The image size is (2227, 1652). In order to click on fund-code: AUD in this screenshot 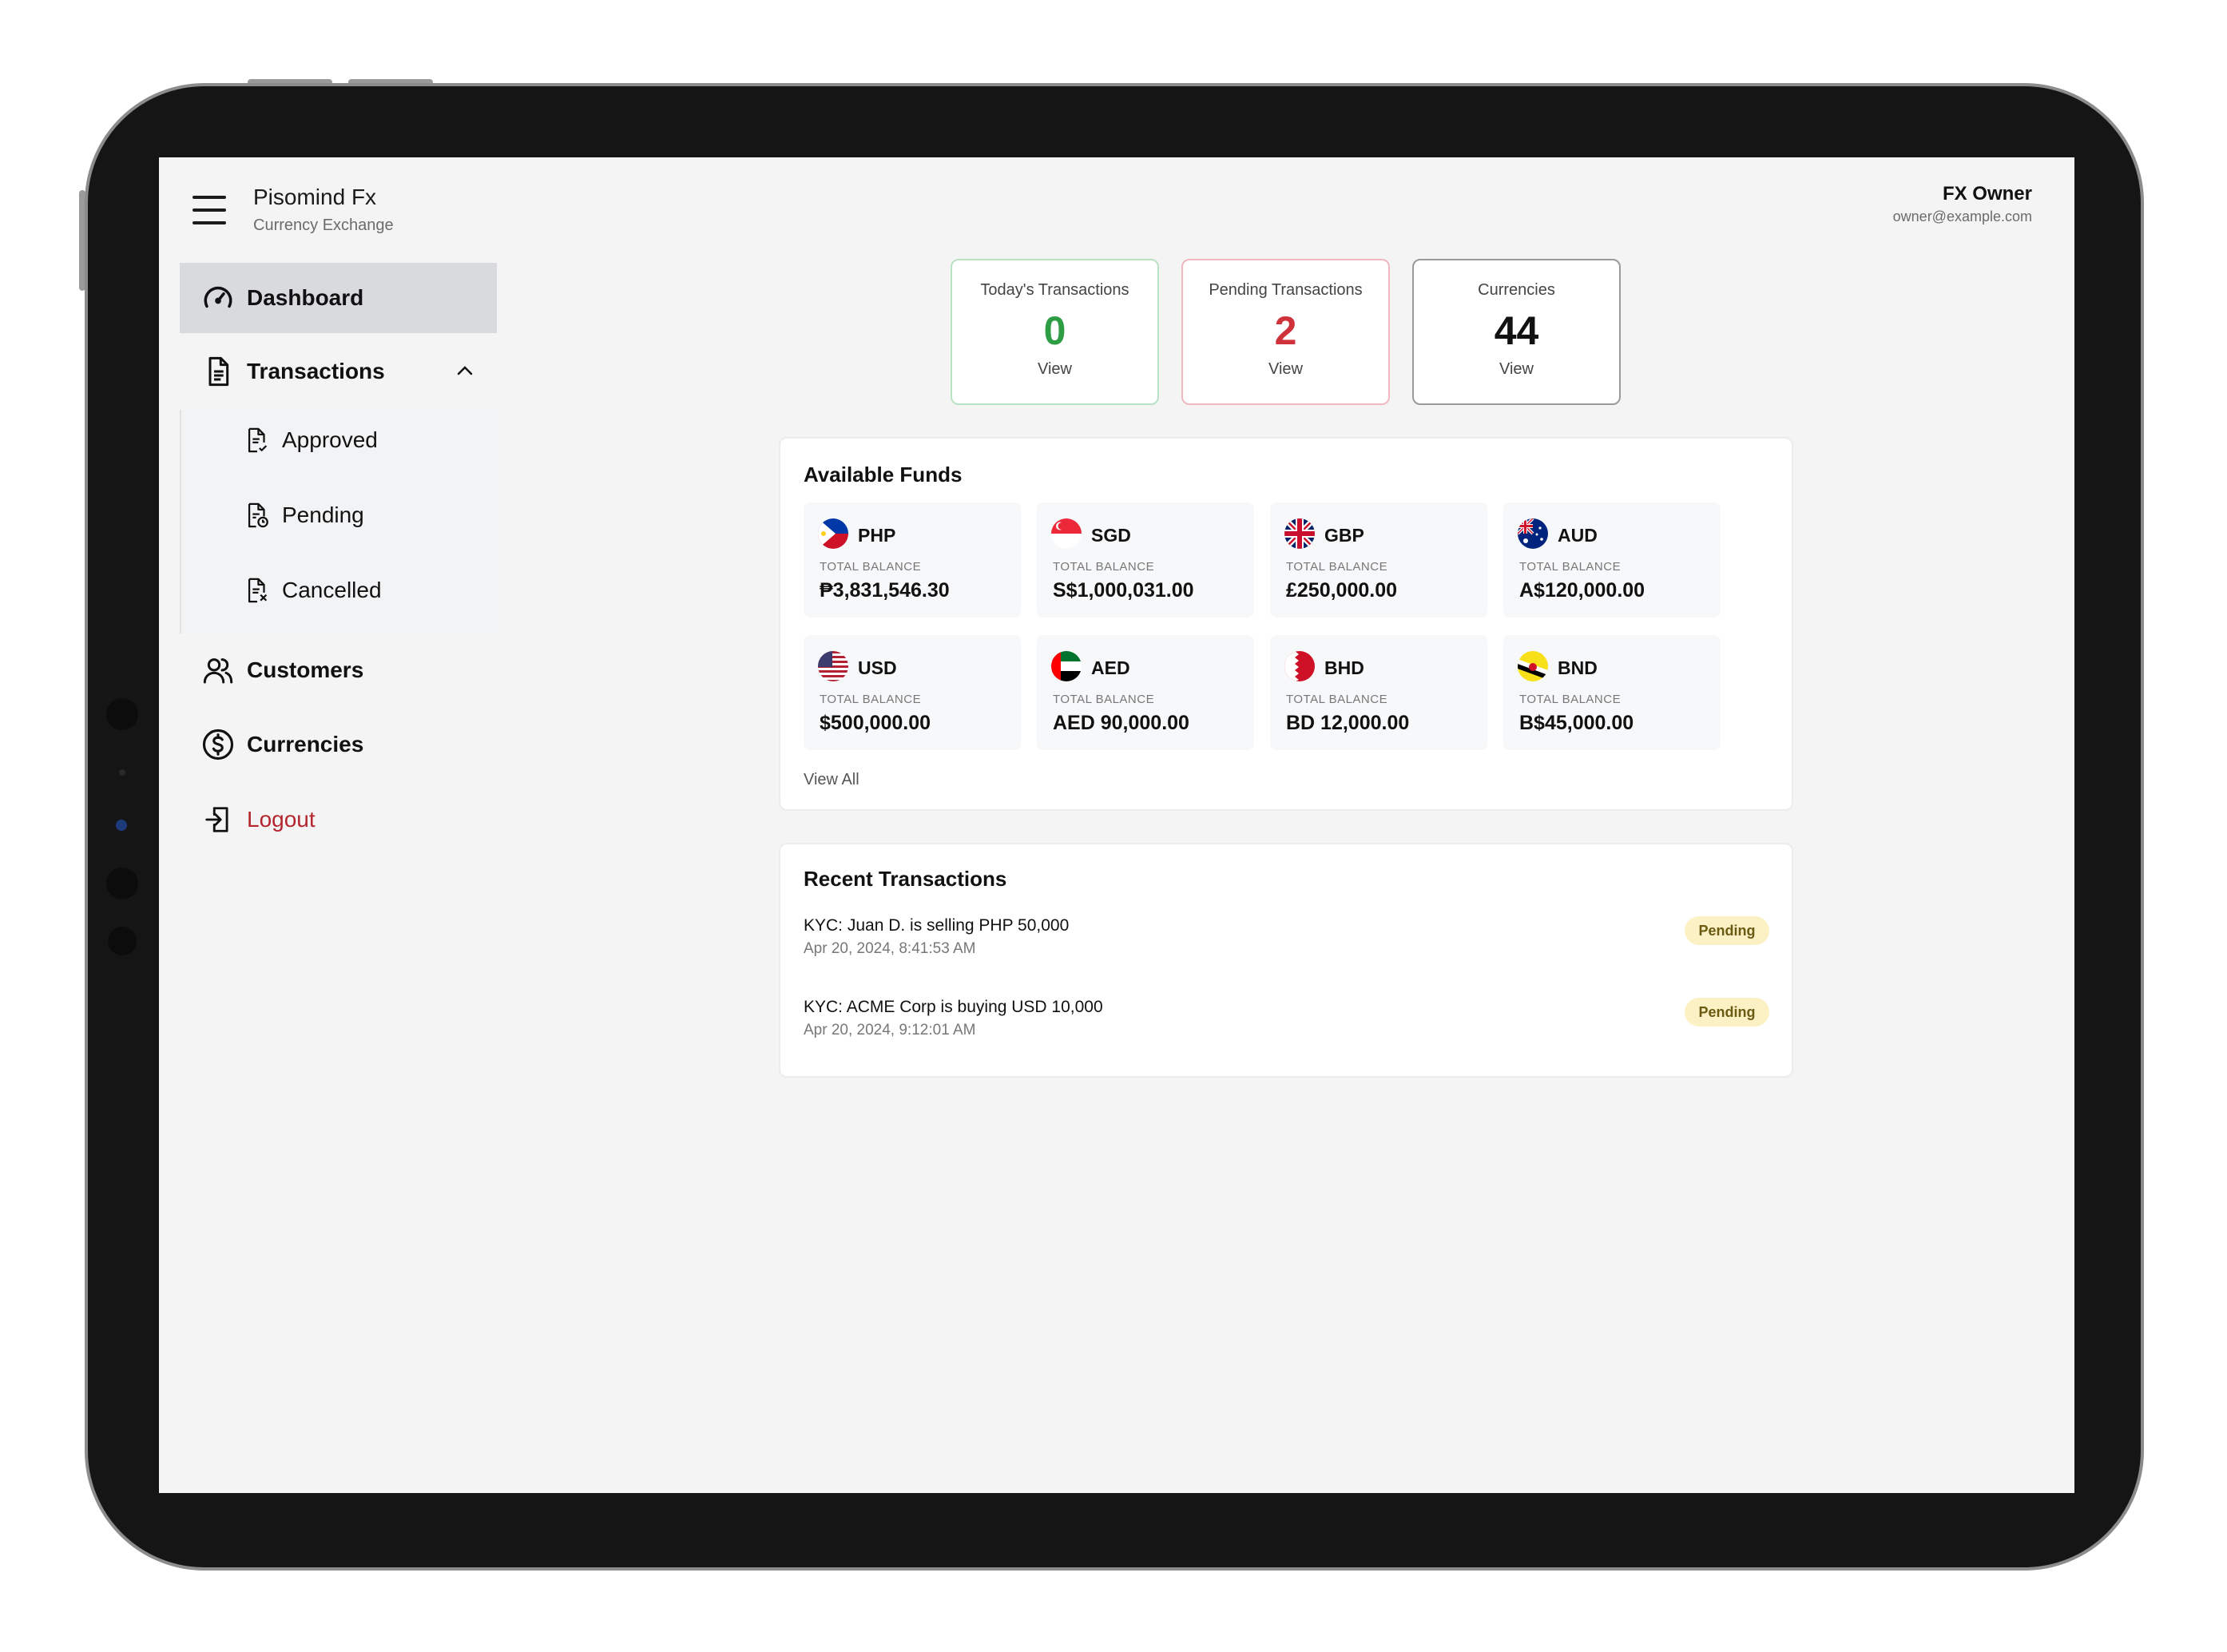, I will do `click(1578, 535)`.